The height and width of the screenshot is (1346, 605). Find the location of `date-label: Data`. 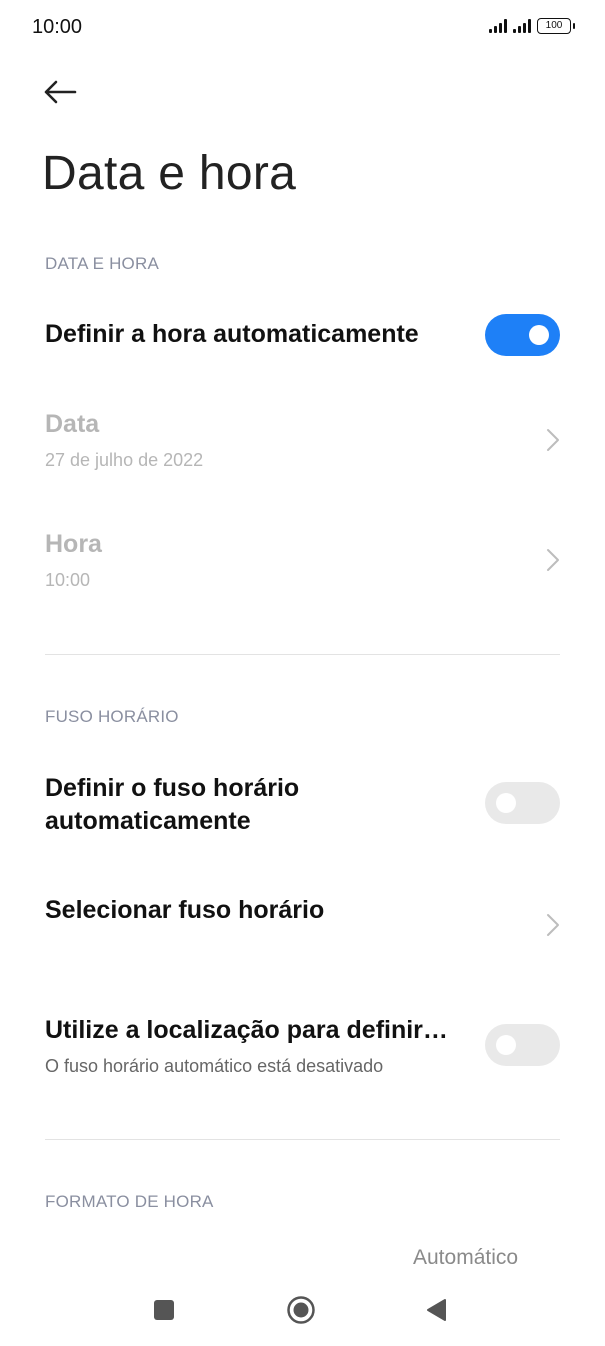

date-label: Data is located at coordinates (72, 424).